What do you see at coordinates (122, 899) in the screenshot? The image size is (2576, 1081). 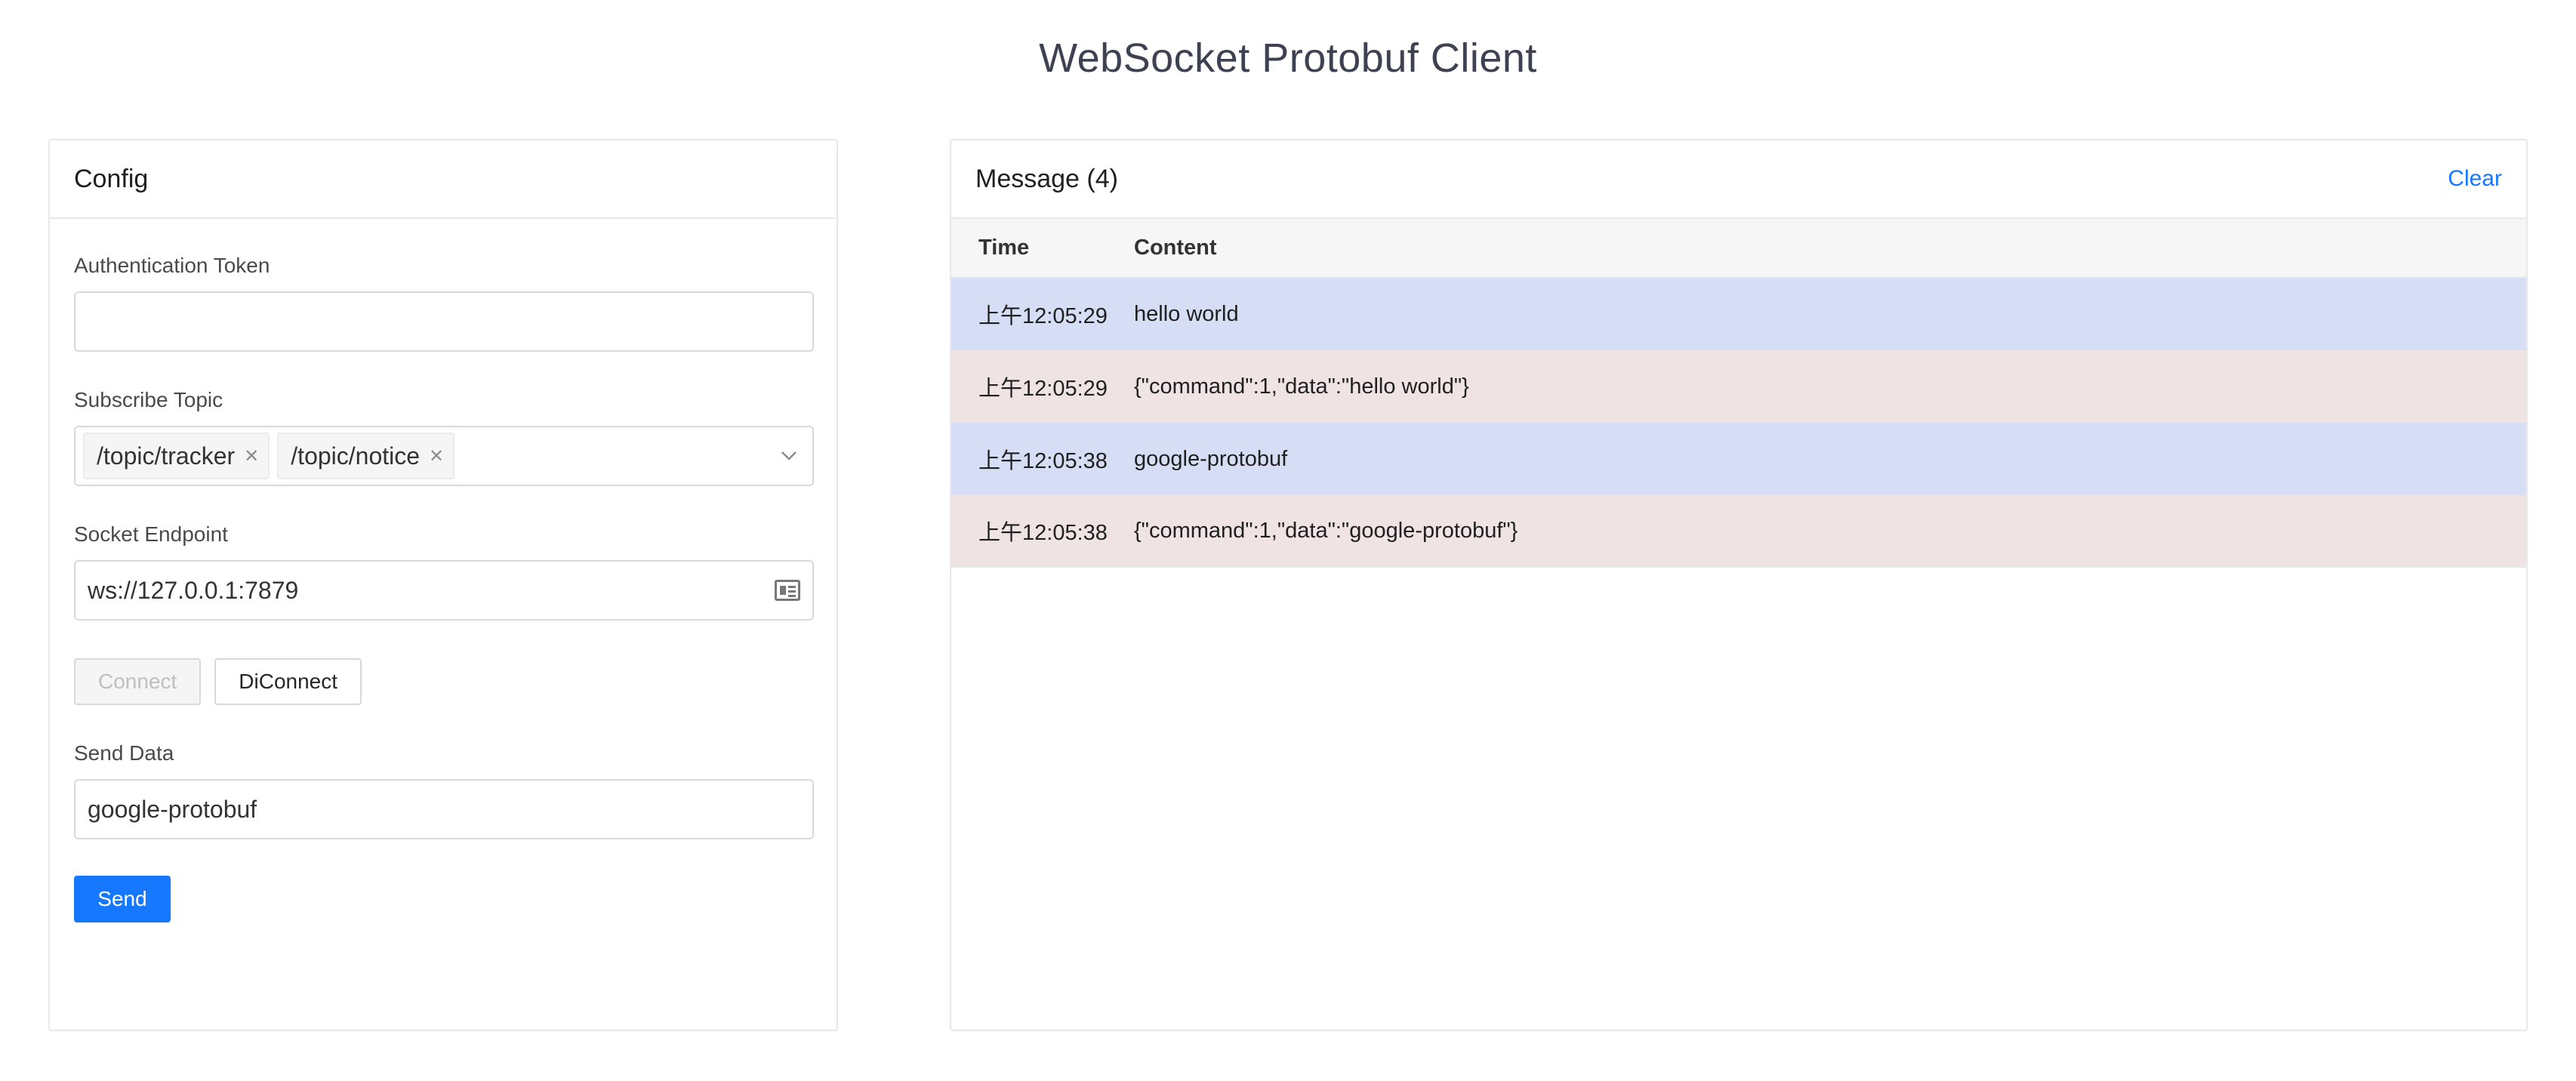 I see `send-button: Send` at bounding box center [122, 899].